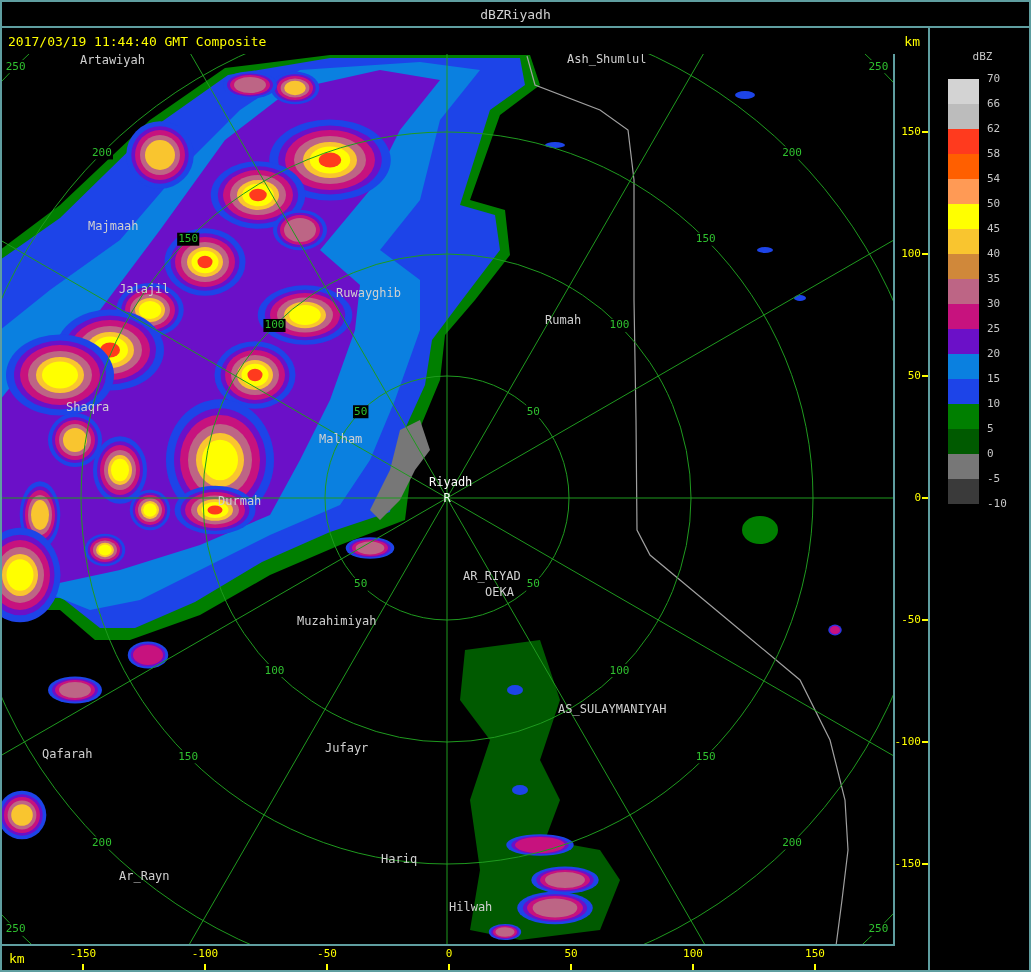  I want to click on place-label: Shaqra, so click(88, 407).